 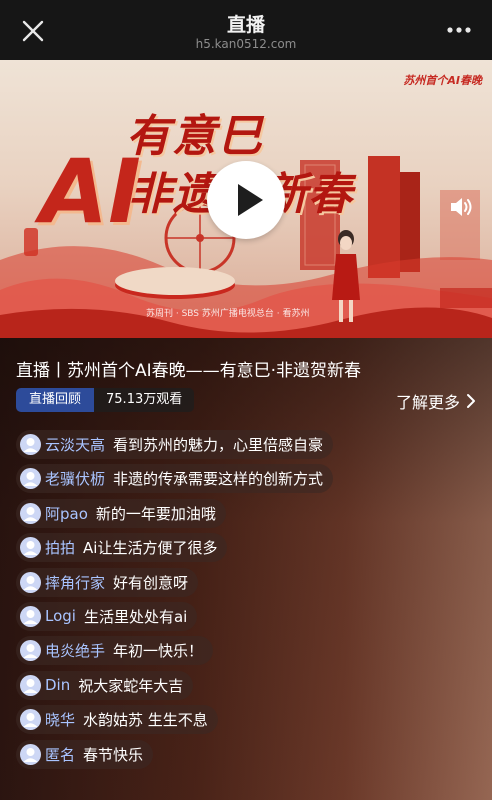 What do you see at coordinates (60, 720) in the screenshot?
I see `comment-username: 晓华` at bounding box center [60, 720].